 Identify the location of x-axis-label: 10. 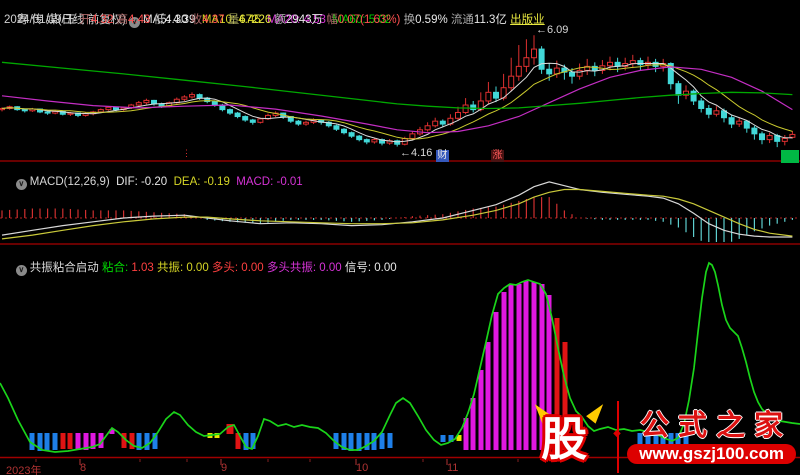
(362, 468).